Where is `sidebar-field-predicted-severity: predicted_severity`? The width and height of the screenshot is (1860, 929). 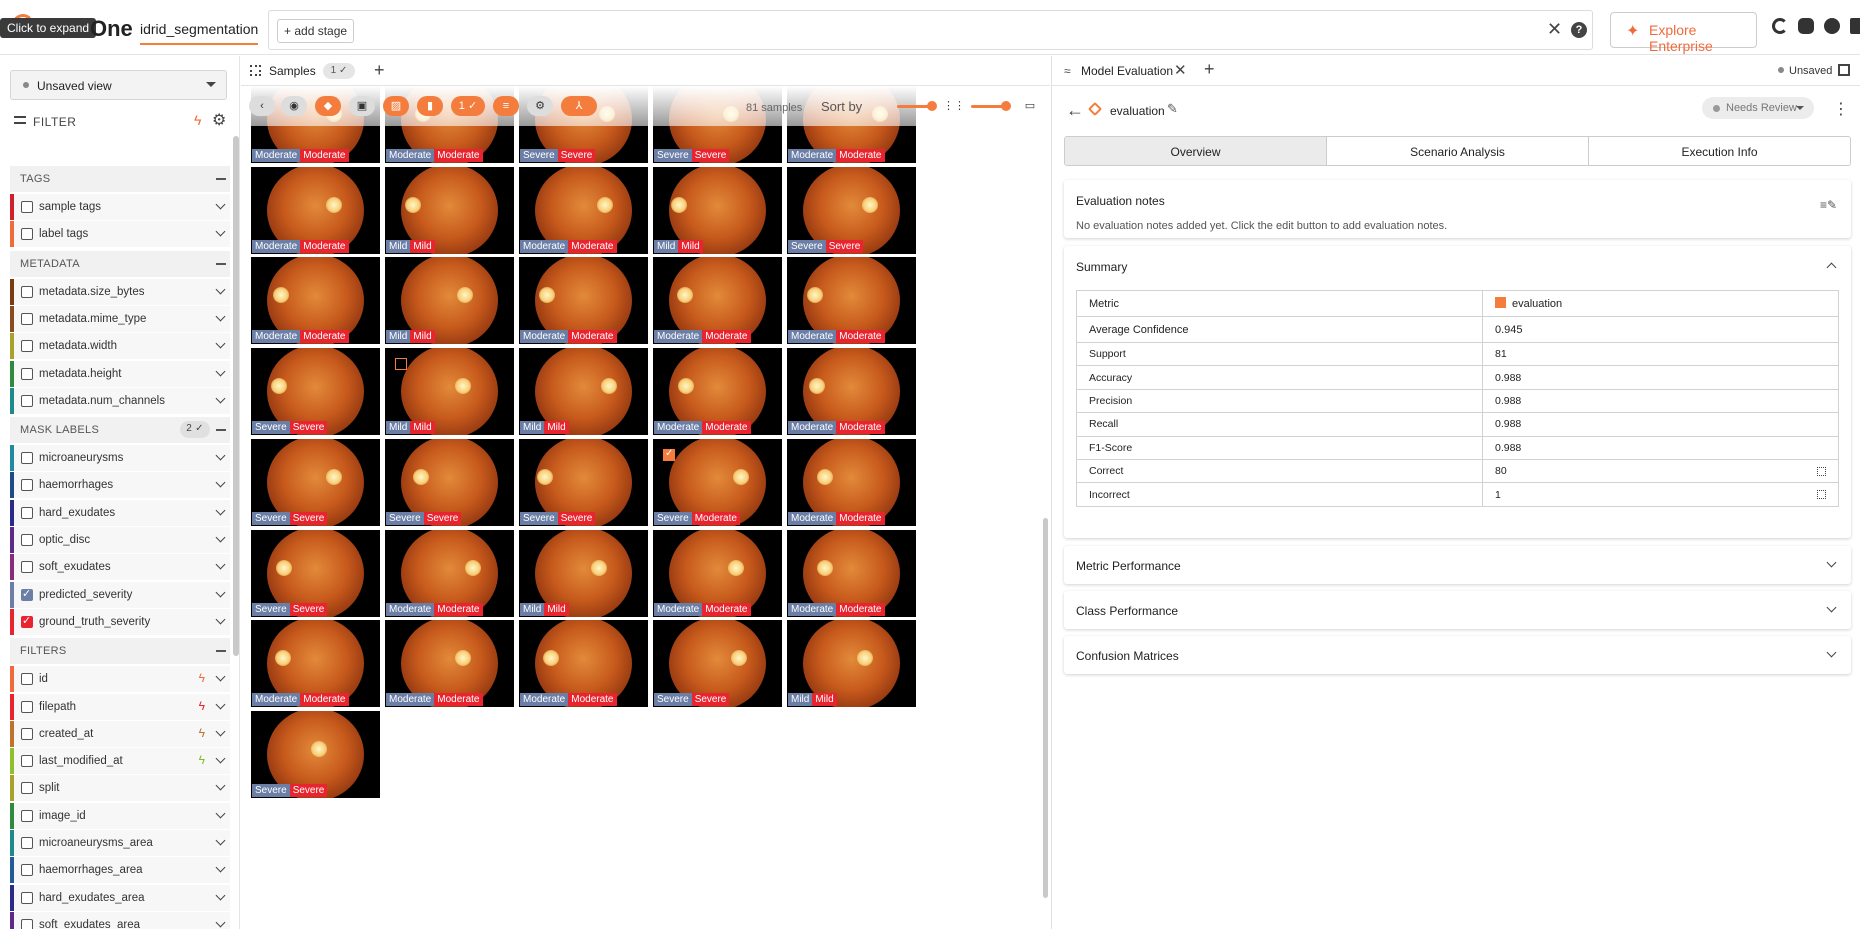 sidebar-field-predicted-severity: predicted_severity is located at coordinates (120, 594).